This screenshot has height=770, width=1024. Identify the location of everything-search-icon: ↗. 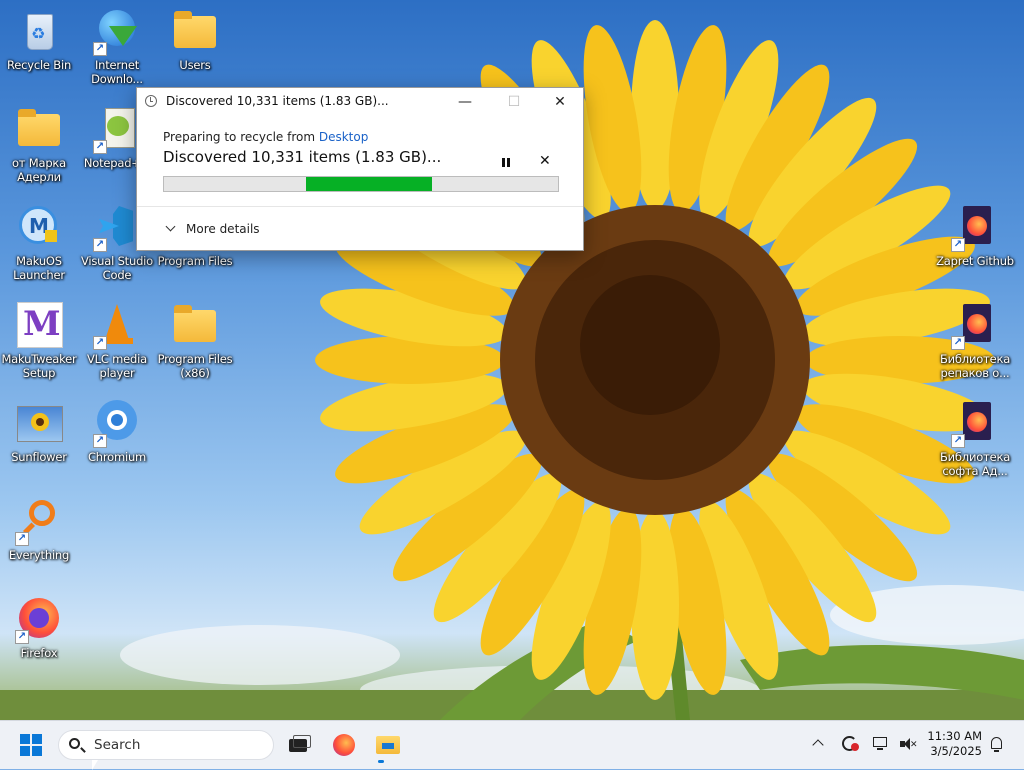
(39, 522).